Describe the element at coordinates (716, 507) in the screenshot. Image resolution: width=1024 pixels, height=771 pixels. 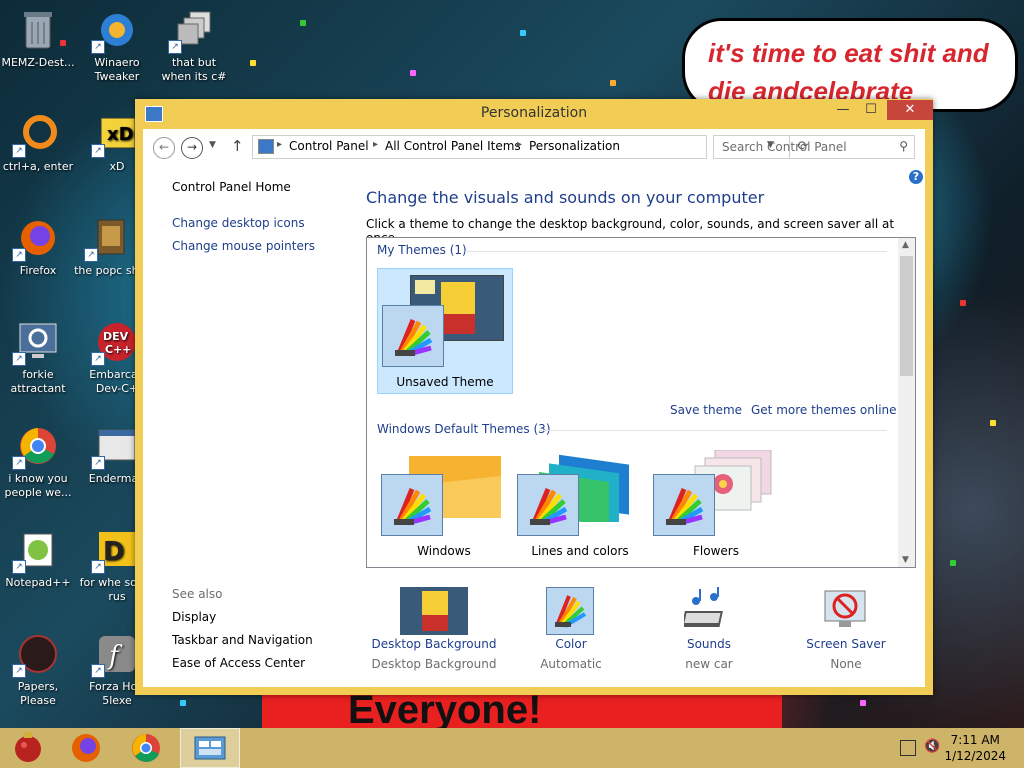
I see `theme-tile-flowers: Flowers` at that location.